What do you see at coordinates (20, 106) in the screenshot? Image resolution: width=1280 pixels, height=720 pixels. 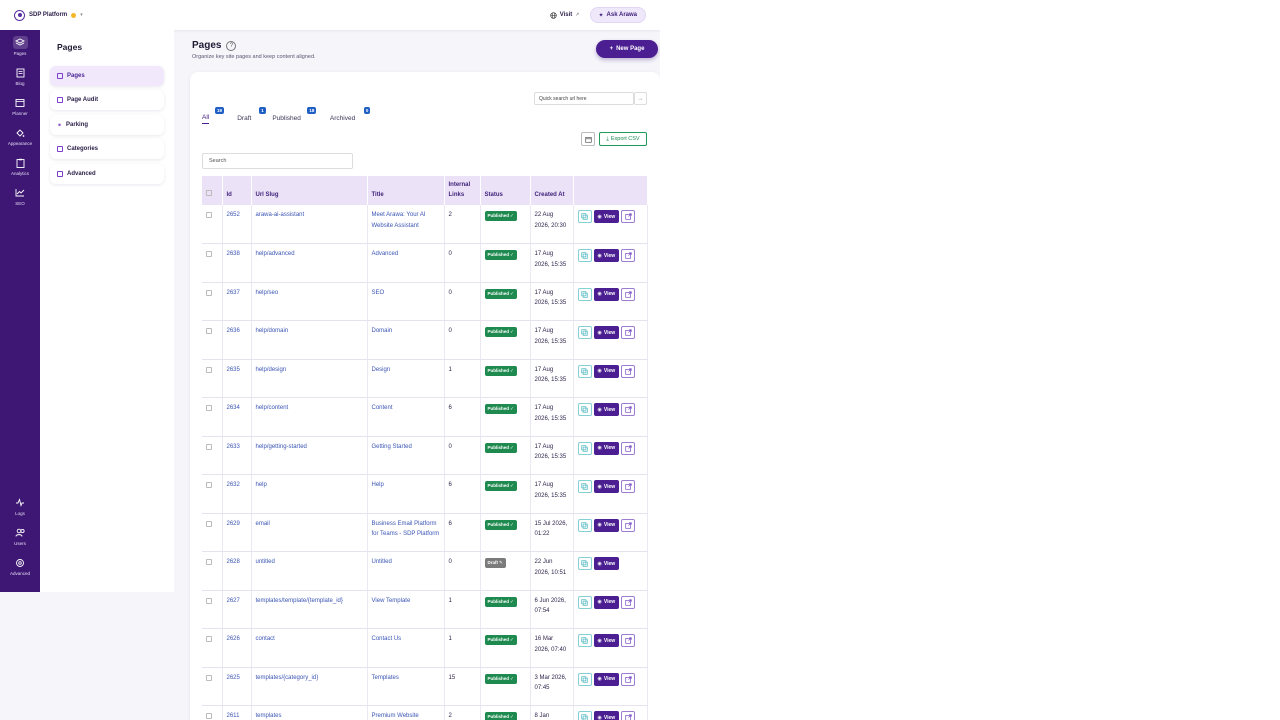 I see `sidebar-item-planner: Planner` at bounding box center [20, 106].